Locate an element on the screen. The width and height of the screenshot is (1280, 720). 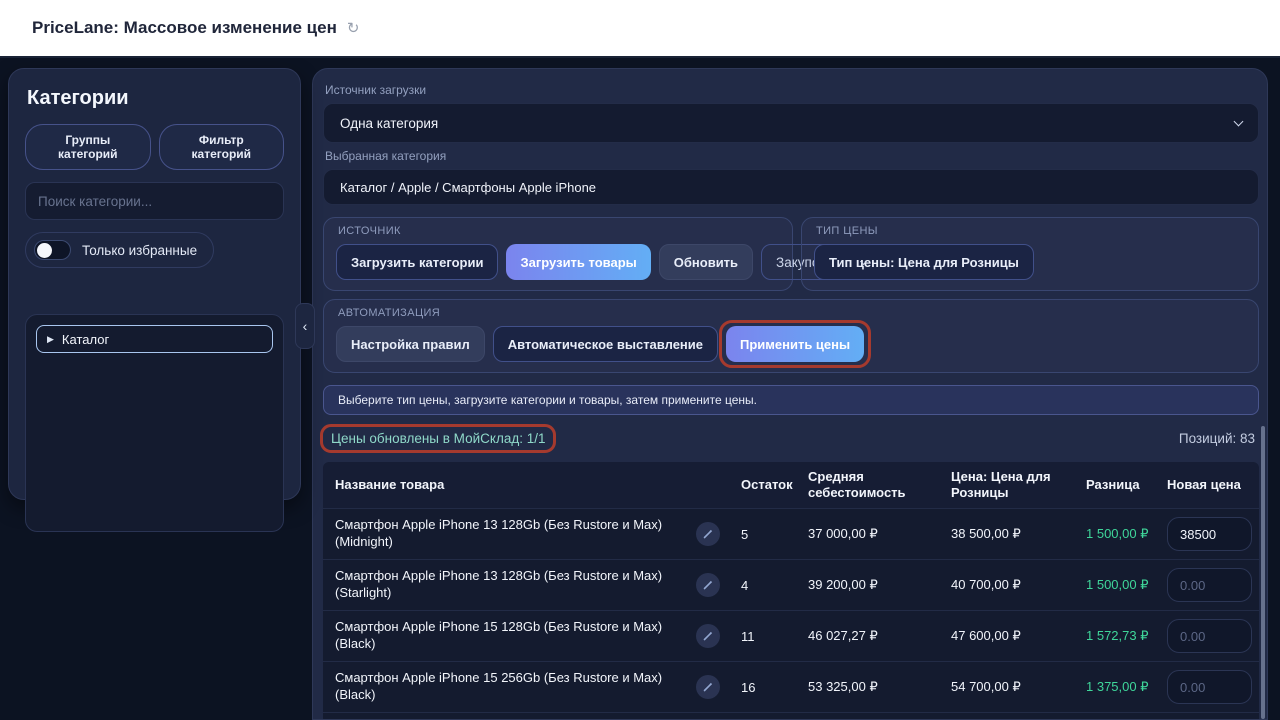
price-value: 38 500,00 ₽ is located at coordinates (986, 533).